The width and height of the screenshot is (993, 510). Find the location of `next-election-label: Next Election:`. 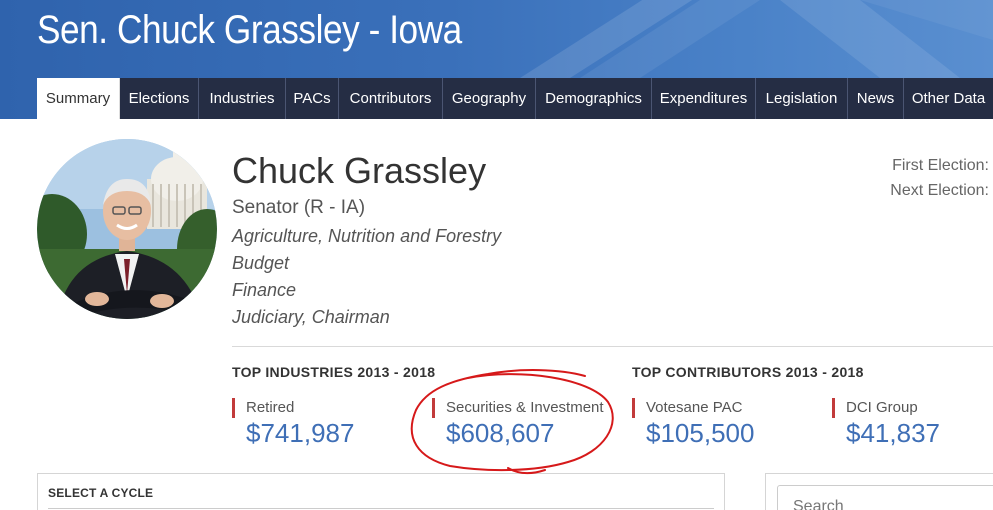

next-election-label: Next Election: is located at coordinates (939, 190).